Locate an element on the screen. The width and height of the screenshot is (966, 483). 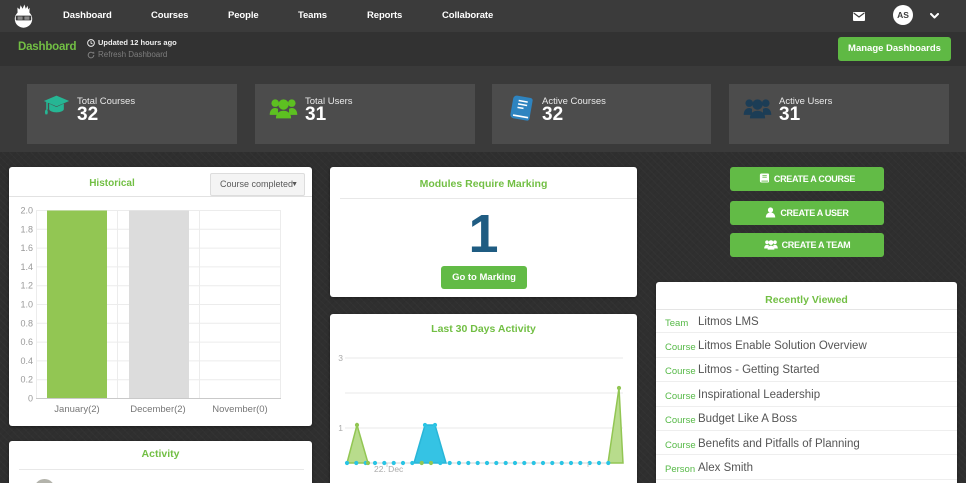
svg-text: 0.6 is located at coordinates (26, 342).